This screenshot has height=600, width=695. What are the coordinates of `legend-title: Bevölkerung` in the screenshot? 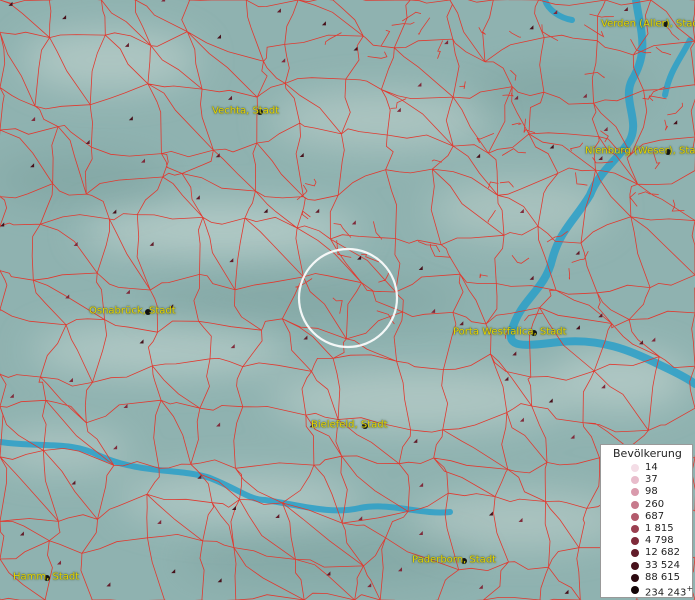 It's located at (647, 453).